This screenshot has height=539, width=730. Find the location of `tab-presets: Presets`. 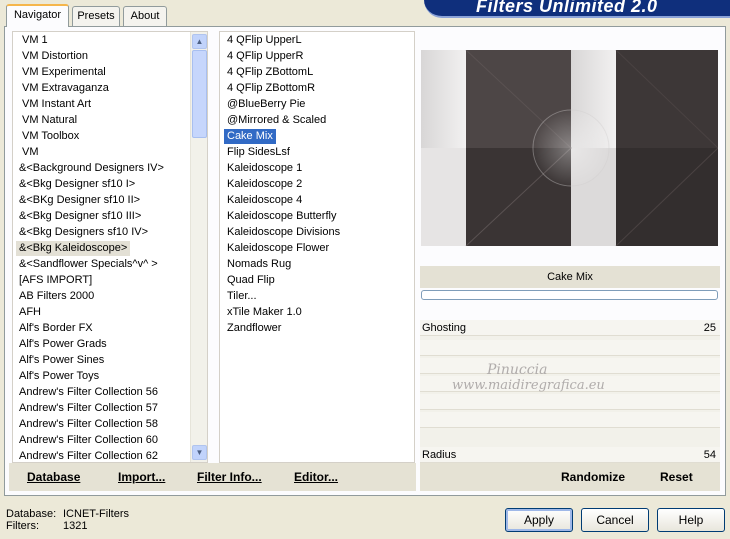

tab-presets: Presets is located at coordinates (96, 16).